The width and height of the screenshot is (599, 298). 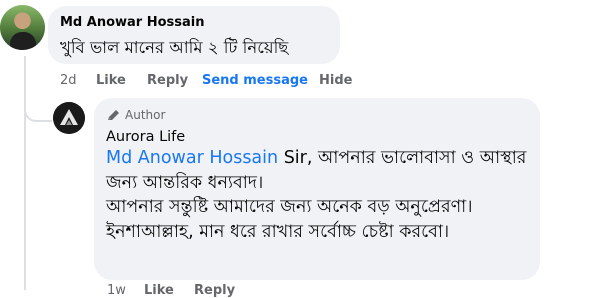 What do you see at coordinates (25, 173) in the screenshot?
I see `thread-line` at bounding box center [25, 173].